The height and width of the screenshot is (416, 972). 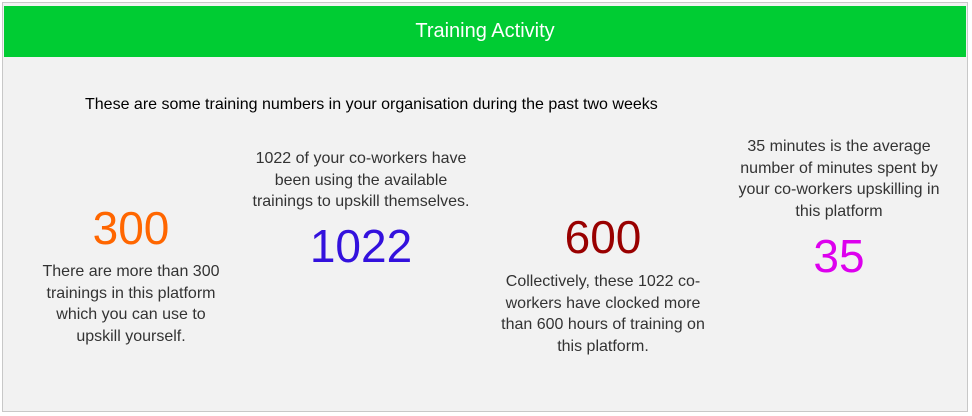 What do you see at coordinates (361, 246) in the screenshot?
I see `stat-value: 1022` at bounding box center [361, 246].